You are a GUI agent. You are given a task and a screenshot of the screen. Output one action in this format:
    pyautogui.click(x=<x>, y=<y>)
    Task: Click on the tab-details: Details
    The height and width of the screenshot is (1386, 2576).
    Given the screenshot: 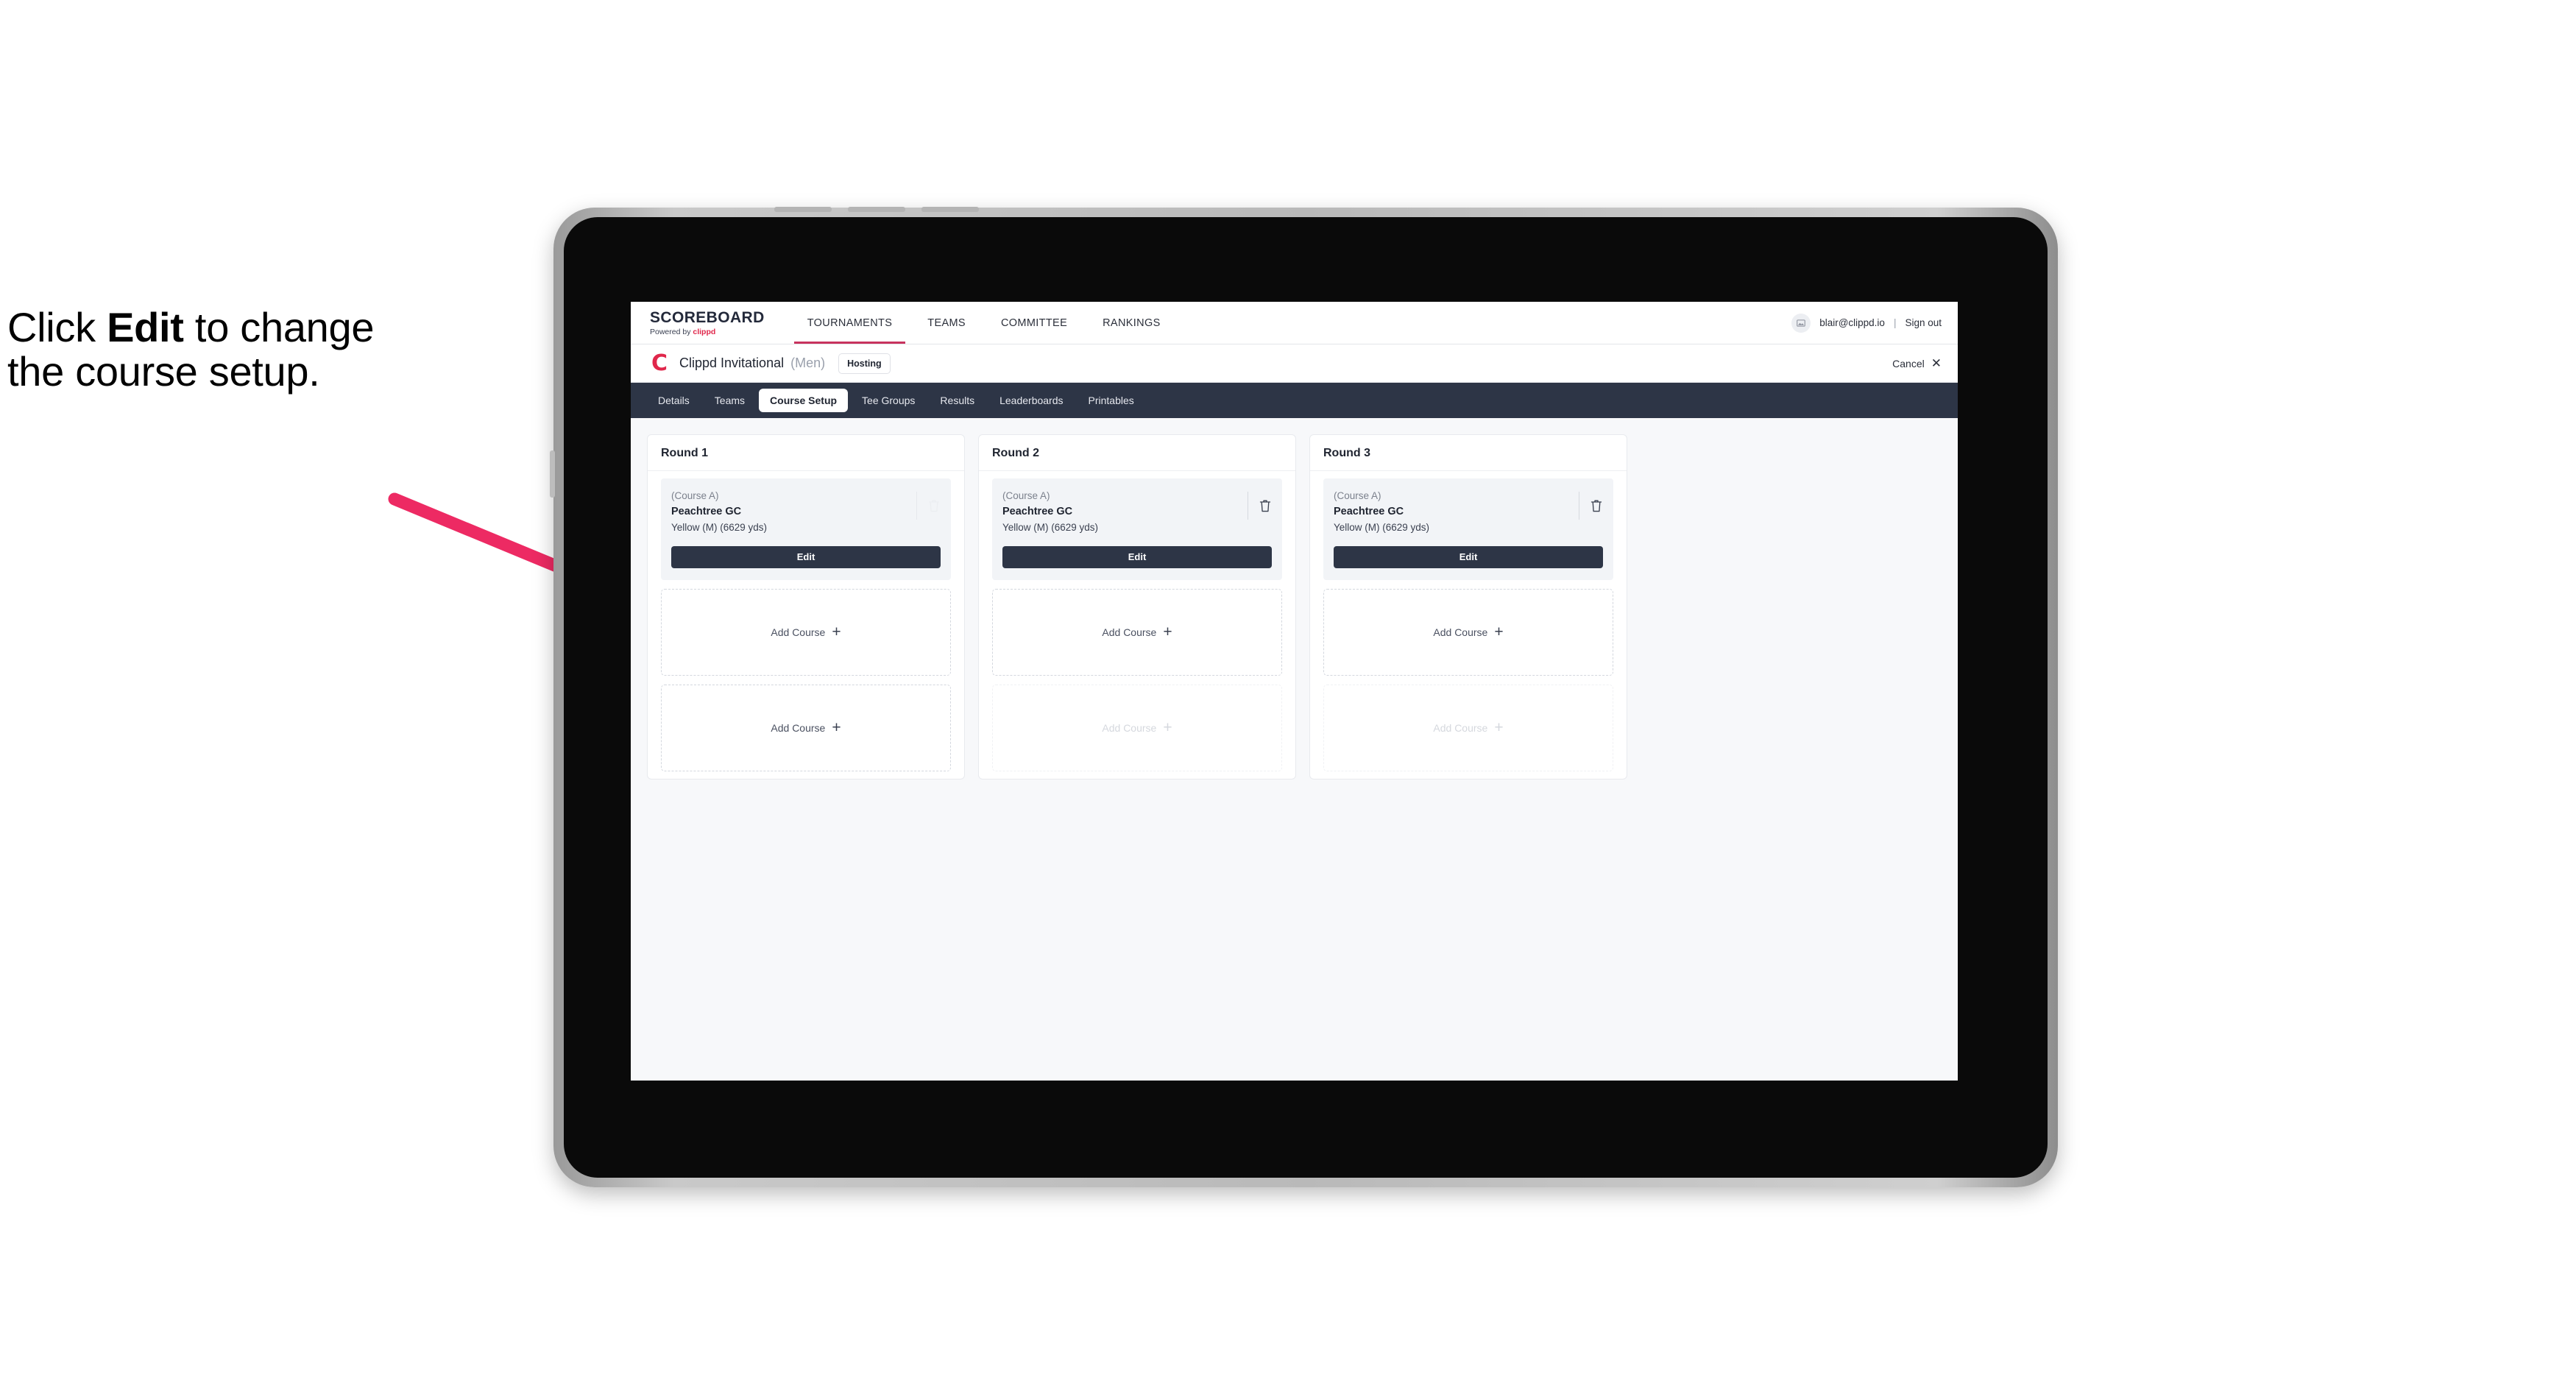 What is the action you would take?
    pyautogui.click(x=674, y=401)
    